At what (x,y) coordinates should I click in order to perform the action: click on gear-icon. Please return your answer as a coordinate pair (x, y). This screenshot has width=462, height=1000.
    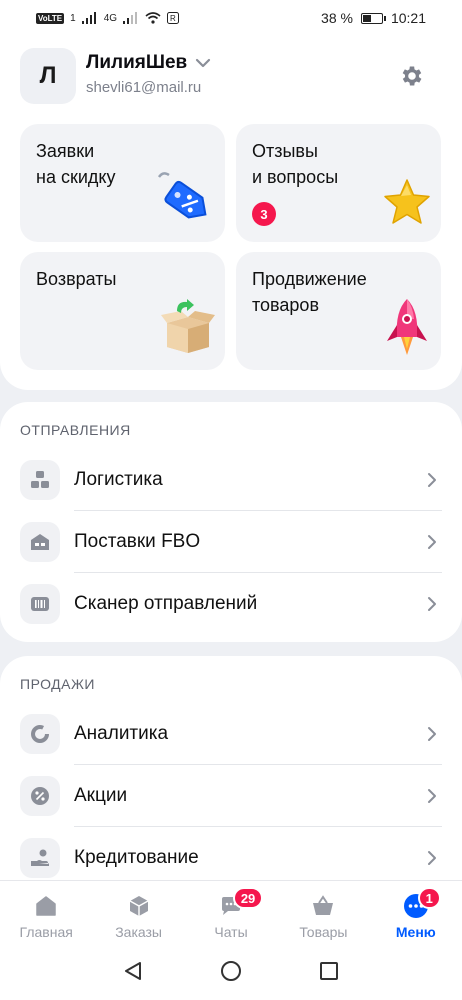
    Looking at the image, I should click on (412, 76).